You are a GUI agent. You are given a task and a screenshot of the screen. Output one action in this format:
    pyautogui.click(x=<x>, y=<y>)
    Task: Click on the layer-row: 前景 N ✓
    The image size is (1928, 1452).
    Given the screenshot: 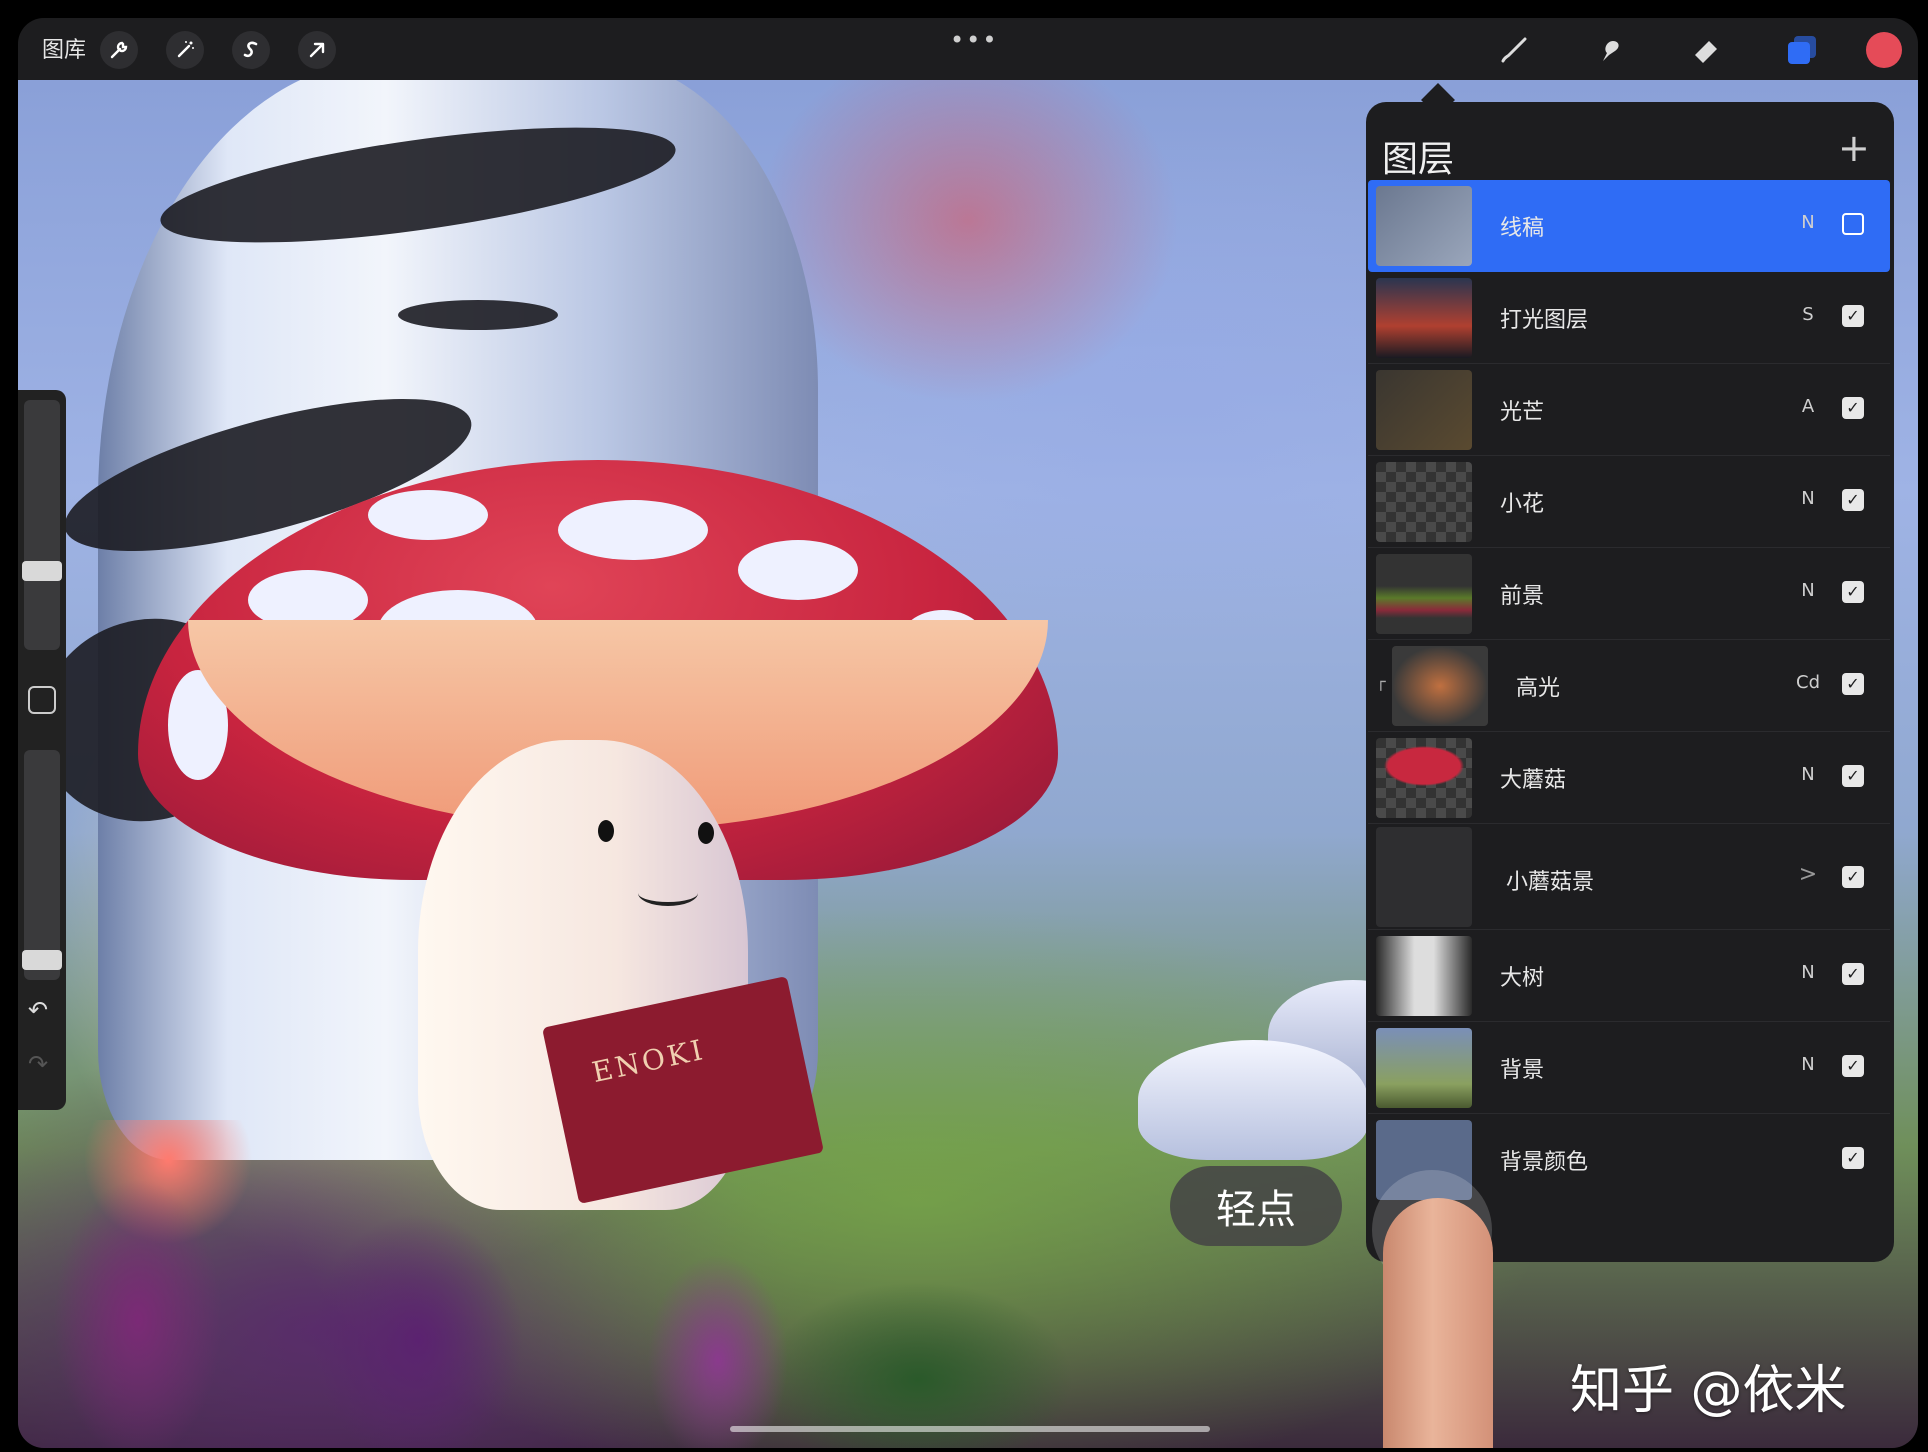 What is the action you would take?
    pyautogui.click(x=1629, y=594)
    